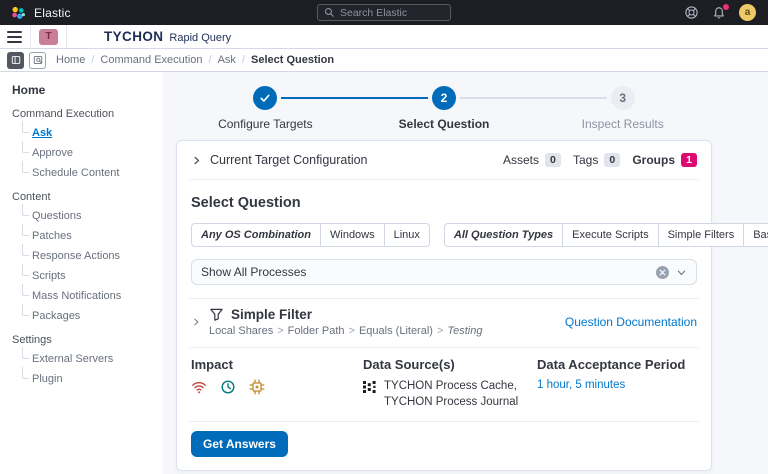 The width and height of the screenshot is (768, 474). Describe the element at coordinates (63, 114) in the screenshot. I see `sidebar-section-command-execution: Command Execution` at that location.